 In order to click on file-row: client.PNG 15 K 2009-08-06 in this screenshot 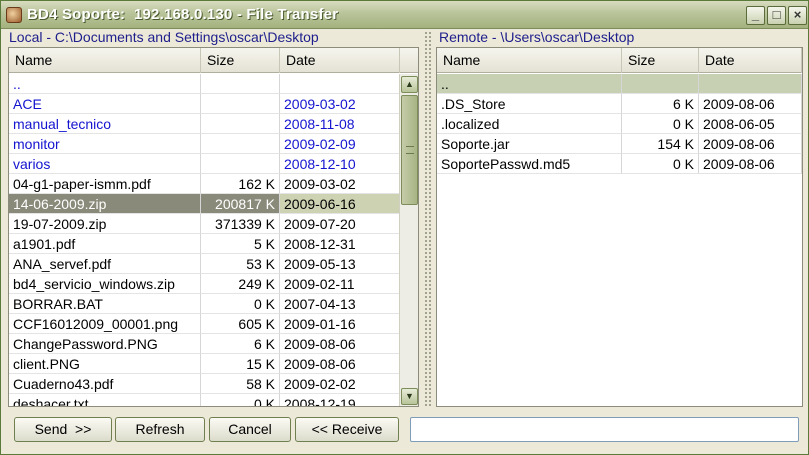, I will do `click(204, 364)`.